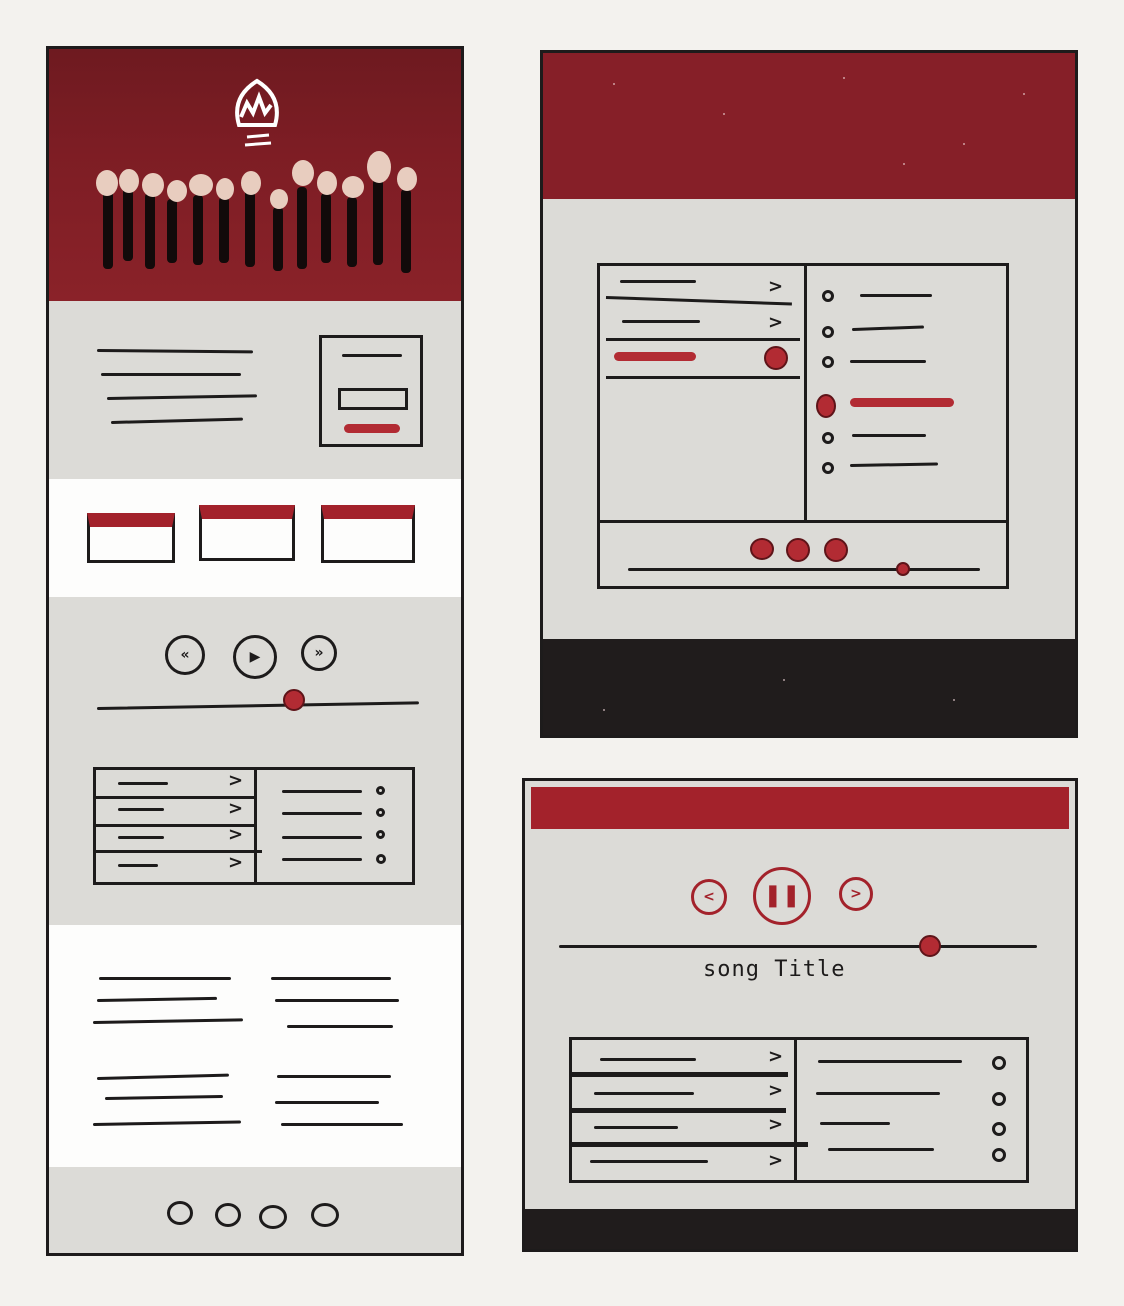  I want to click on rewind-icon: <, so click(709, 897).